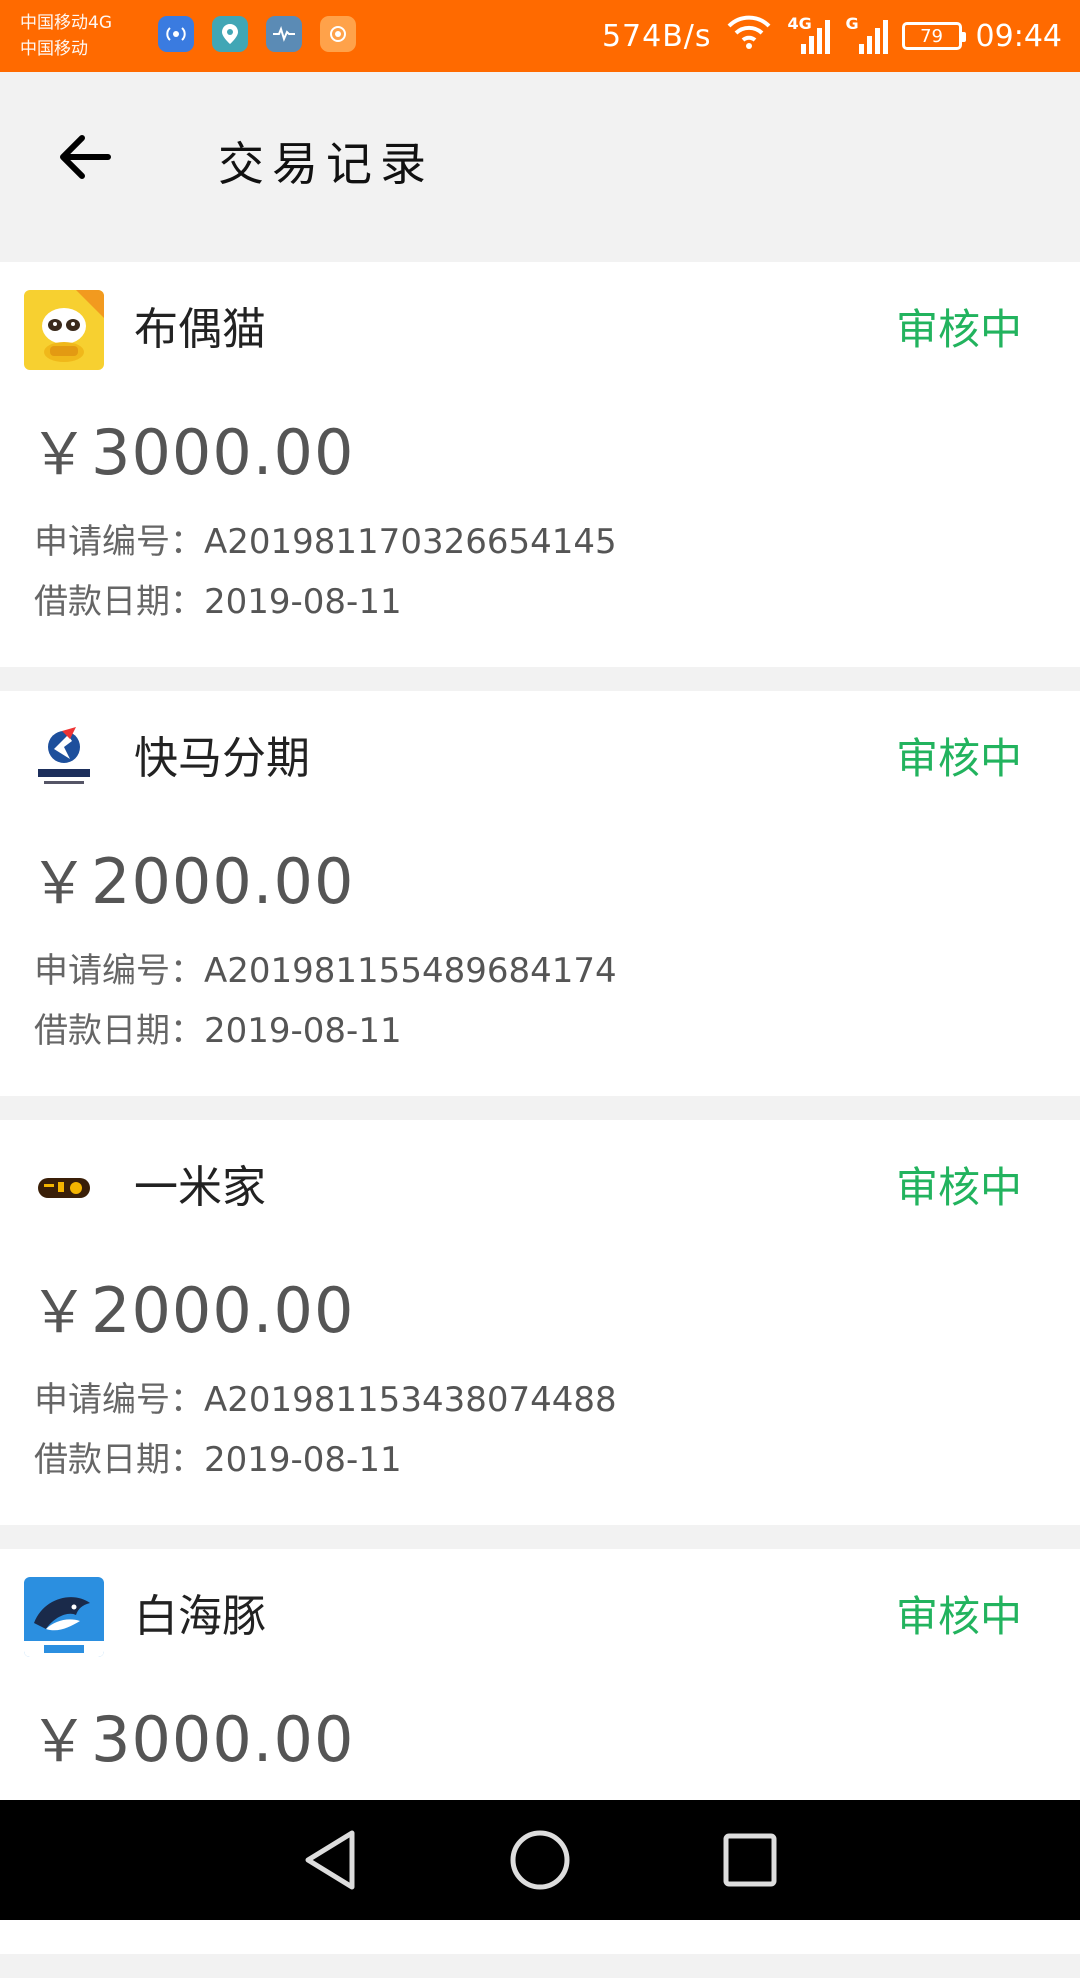 The height and width of the screenshot is (1978, 1080). I want to click on hotspot-icon, so click(176, 34).